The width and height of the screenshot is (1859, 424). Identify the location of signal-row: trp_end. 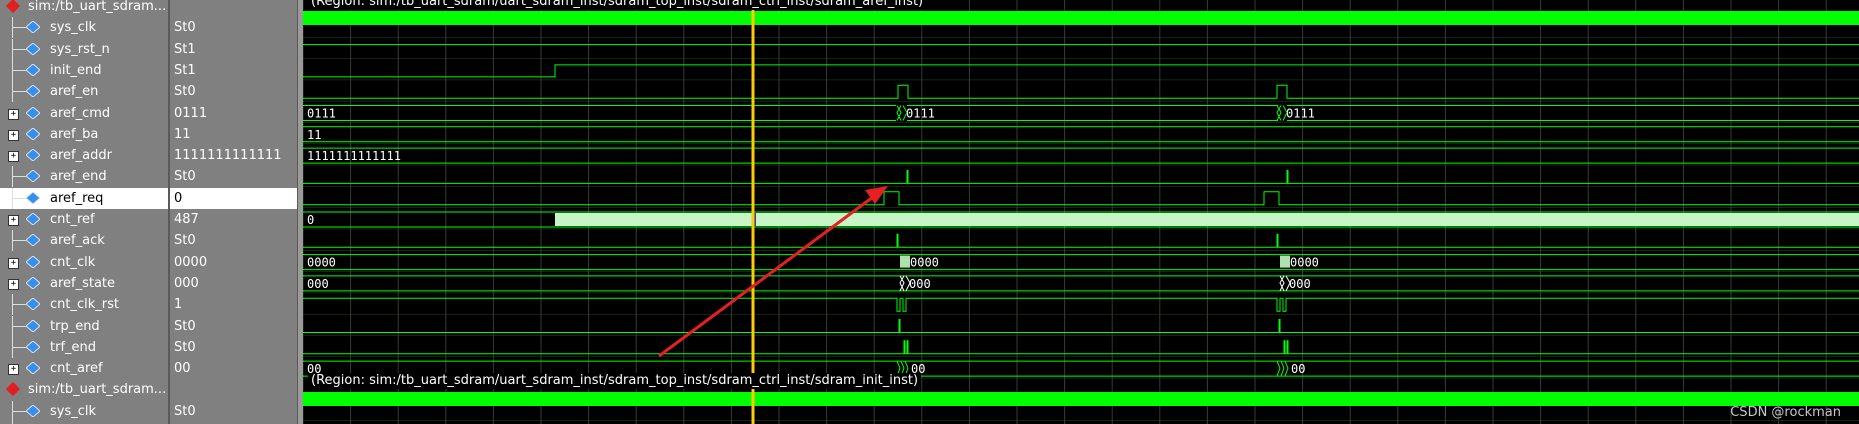
(84, 326).